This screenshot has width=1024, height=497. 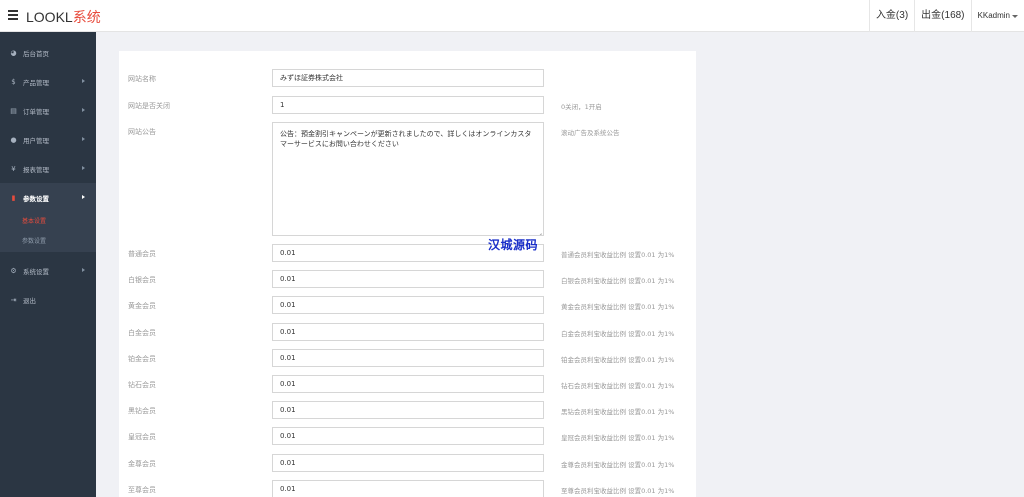 What do you see at coordinates (142, 280) in the screenshot?
I see `field-label: 白银会员` at bounding box center [142, 280].